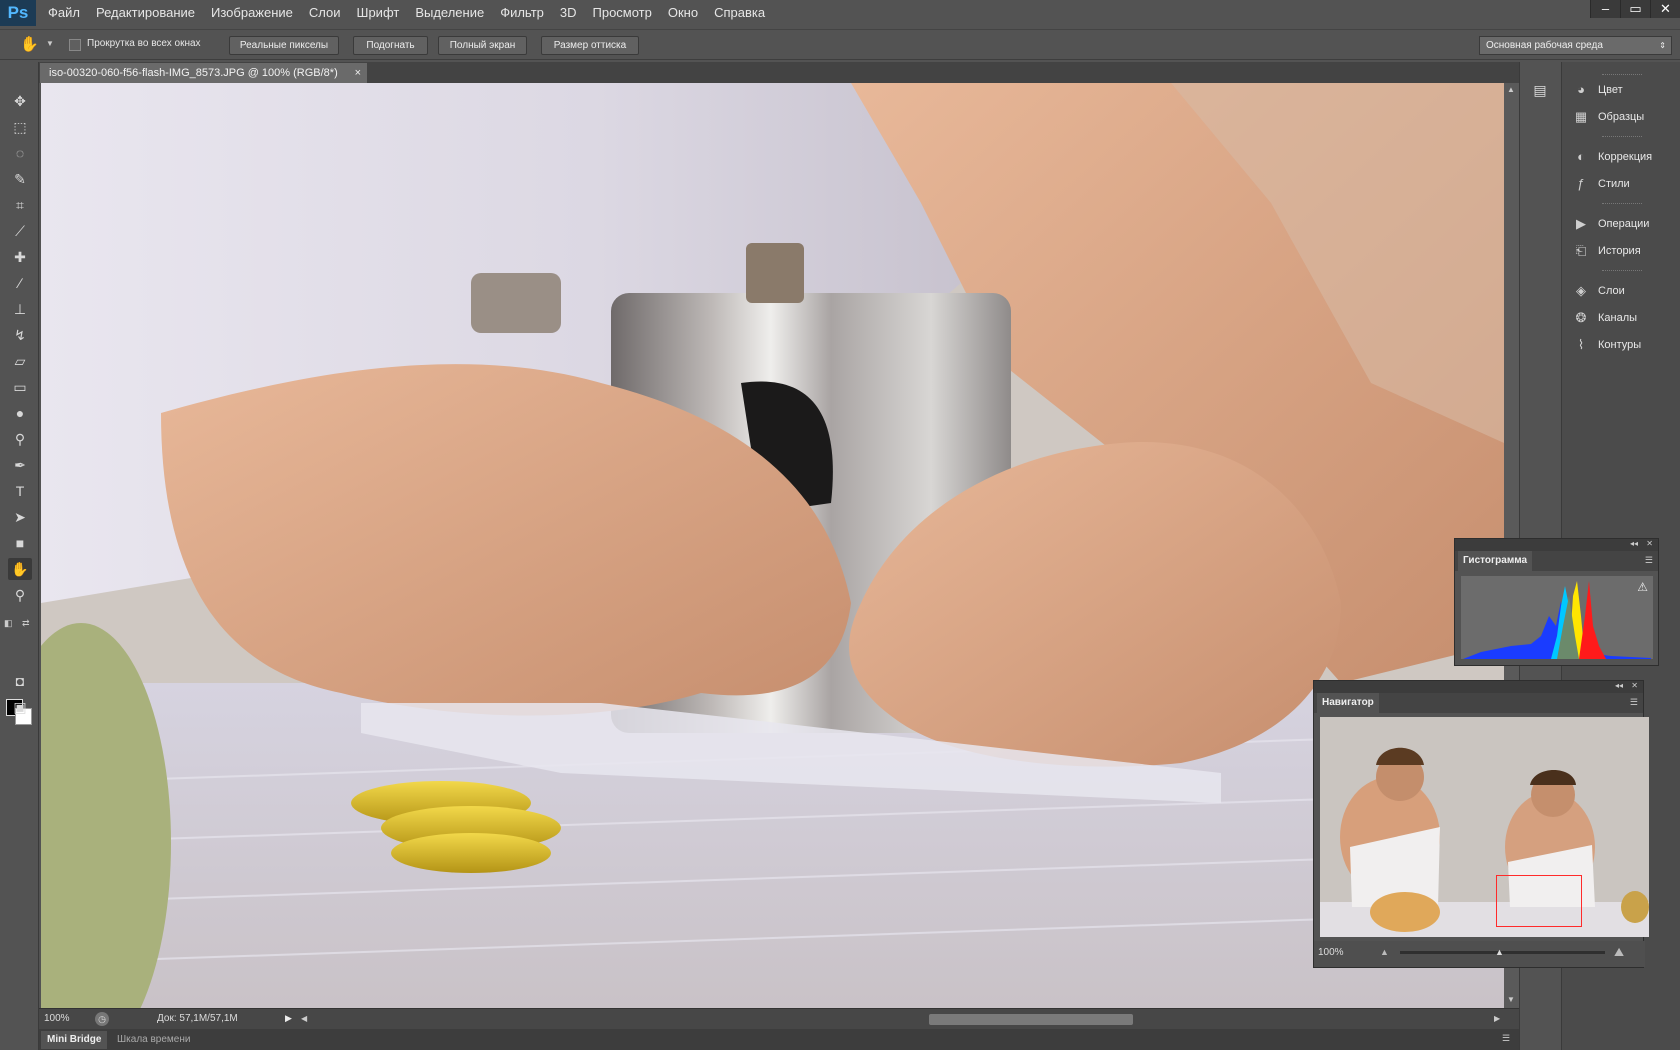  What do you see at coordinates (20, 231) in the screenshot?
I see `eyedropper-tool-icon: ⟋` at bounding box center [20, 231].